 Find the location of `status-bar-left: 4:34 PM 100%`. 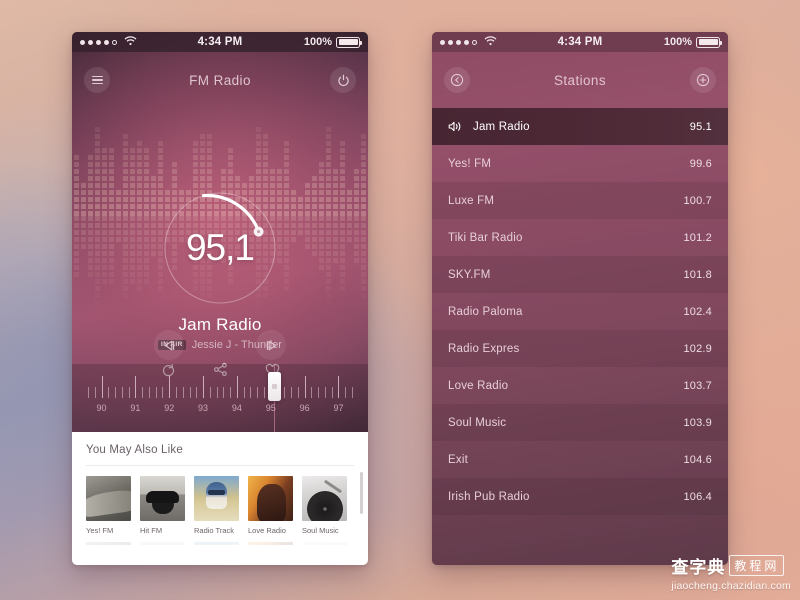

status-bar-left: 4:34 PM 100% is located at coordinates (220, 42).